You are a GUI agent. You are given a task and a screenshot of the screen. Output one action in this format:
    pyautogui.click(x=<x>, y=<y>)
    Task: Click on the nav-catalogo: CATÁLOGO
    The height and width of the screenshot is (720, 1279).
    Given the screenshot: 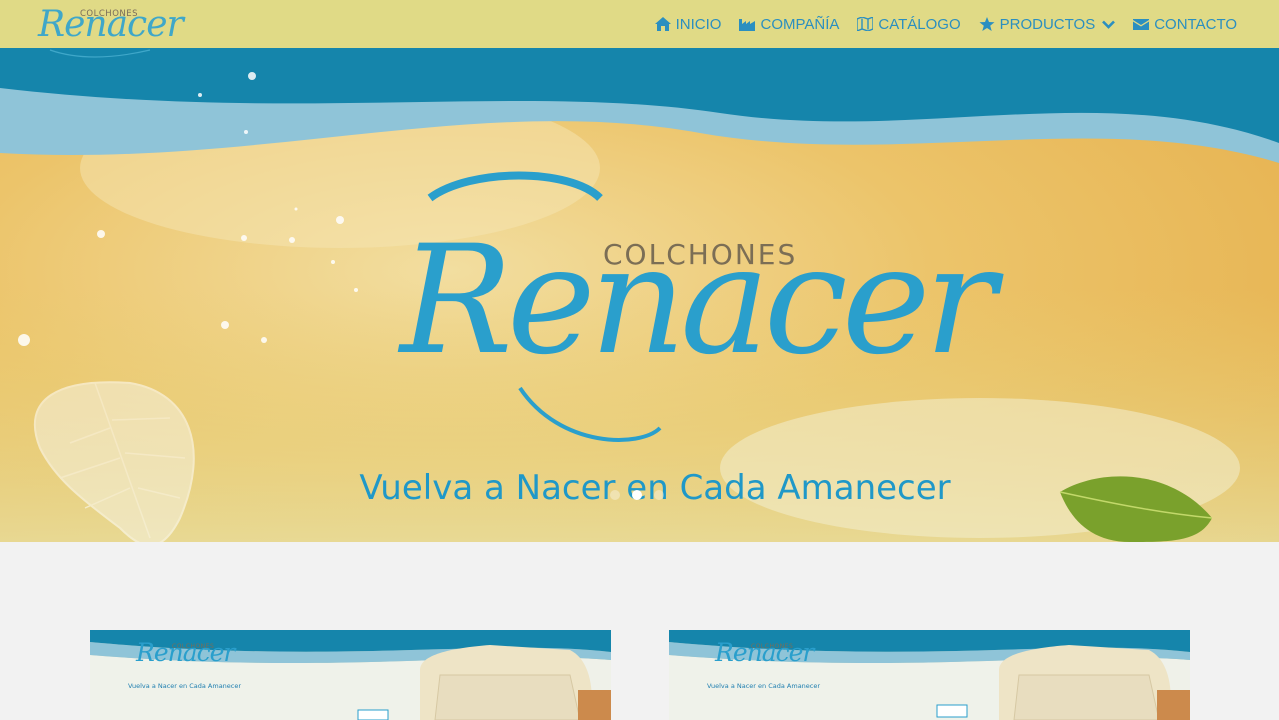 What is the action you would take?
    pyautogui.click(x=909, y=24)
    